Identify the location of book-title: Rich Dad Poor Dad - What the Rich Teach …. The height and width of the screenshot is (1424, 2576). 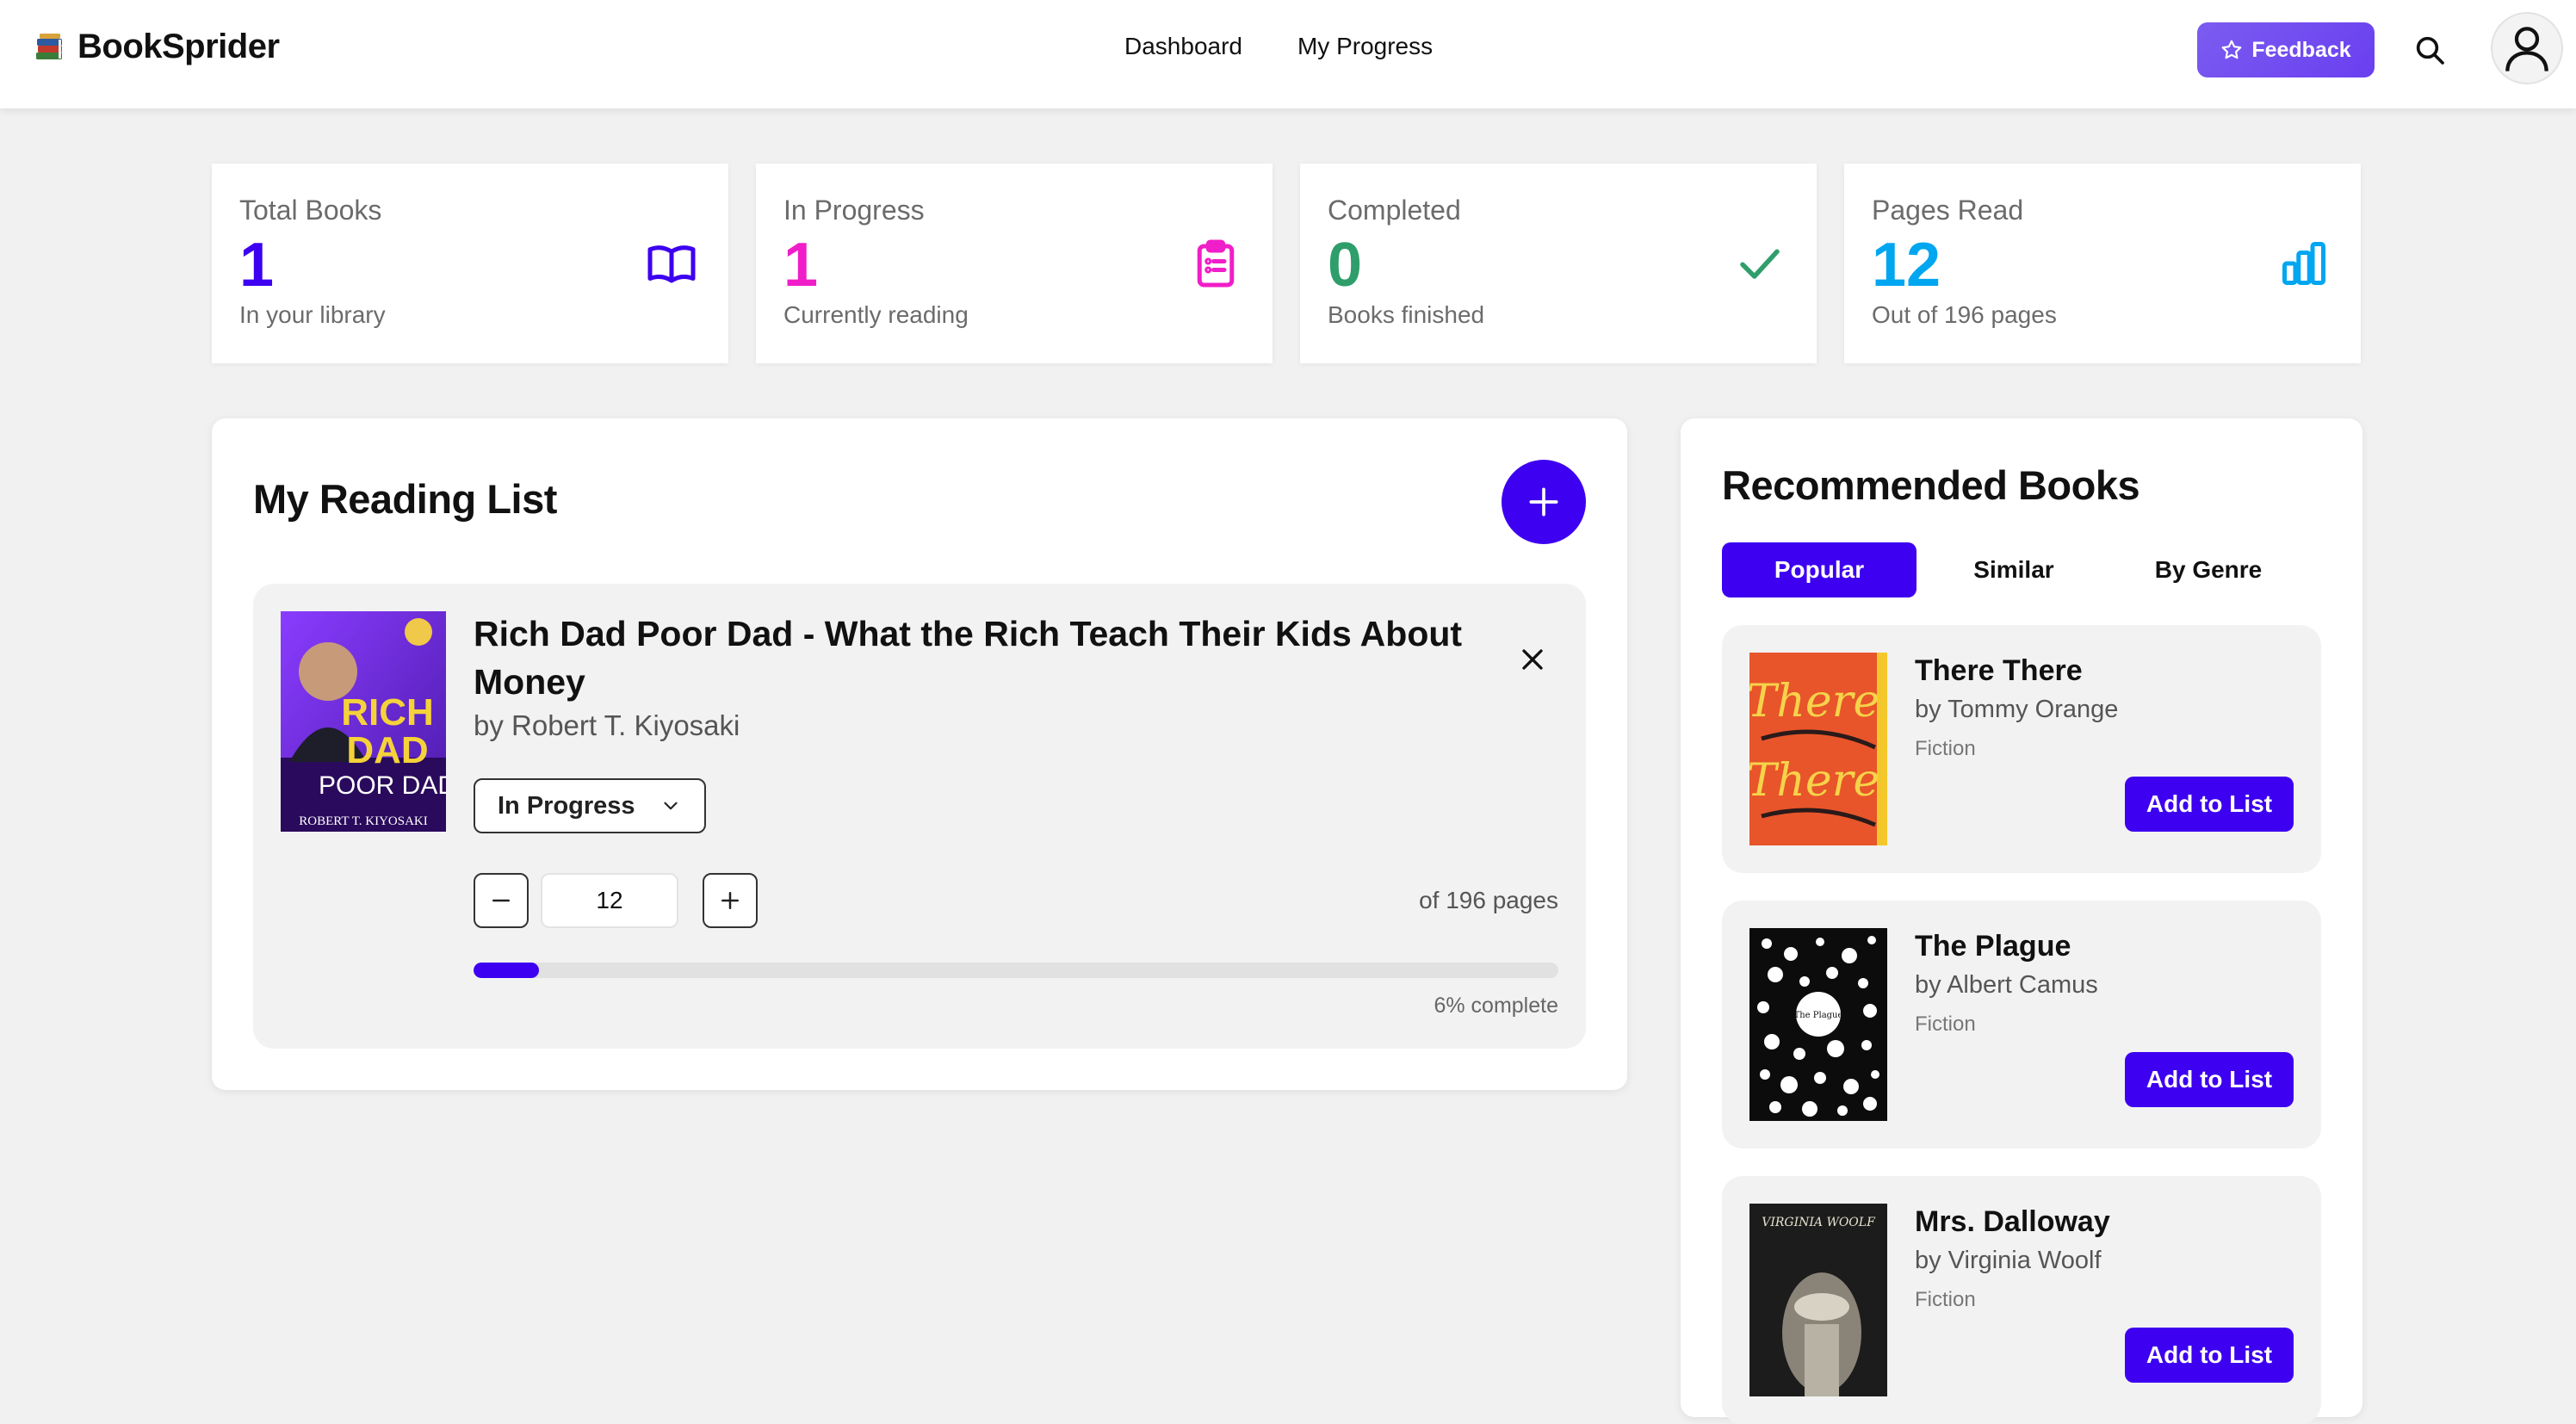
(968, 658).